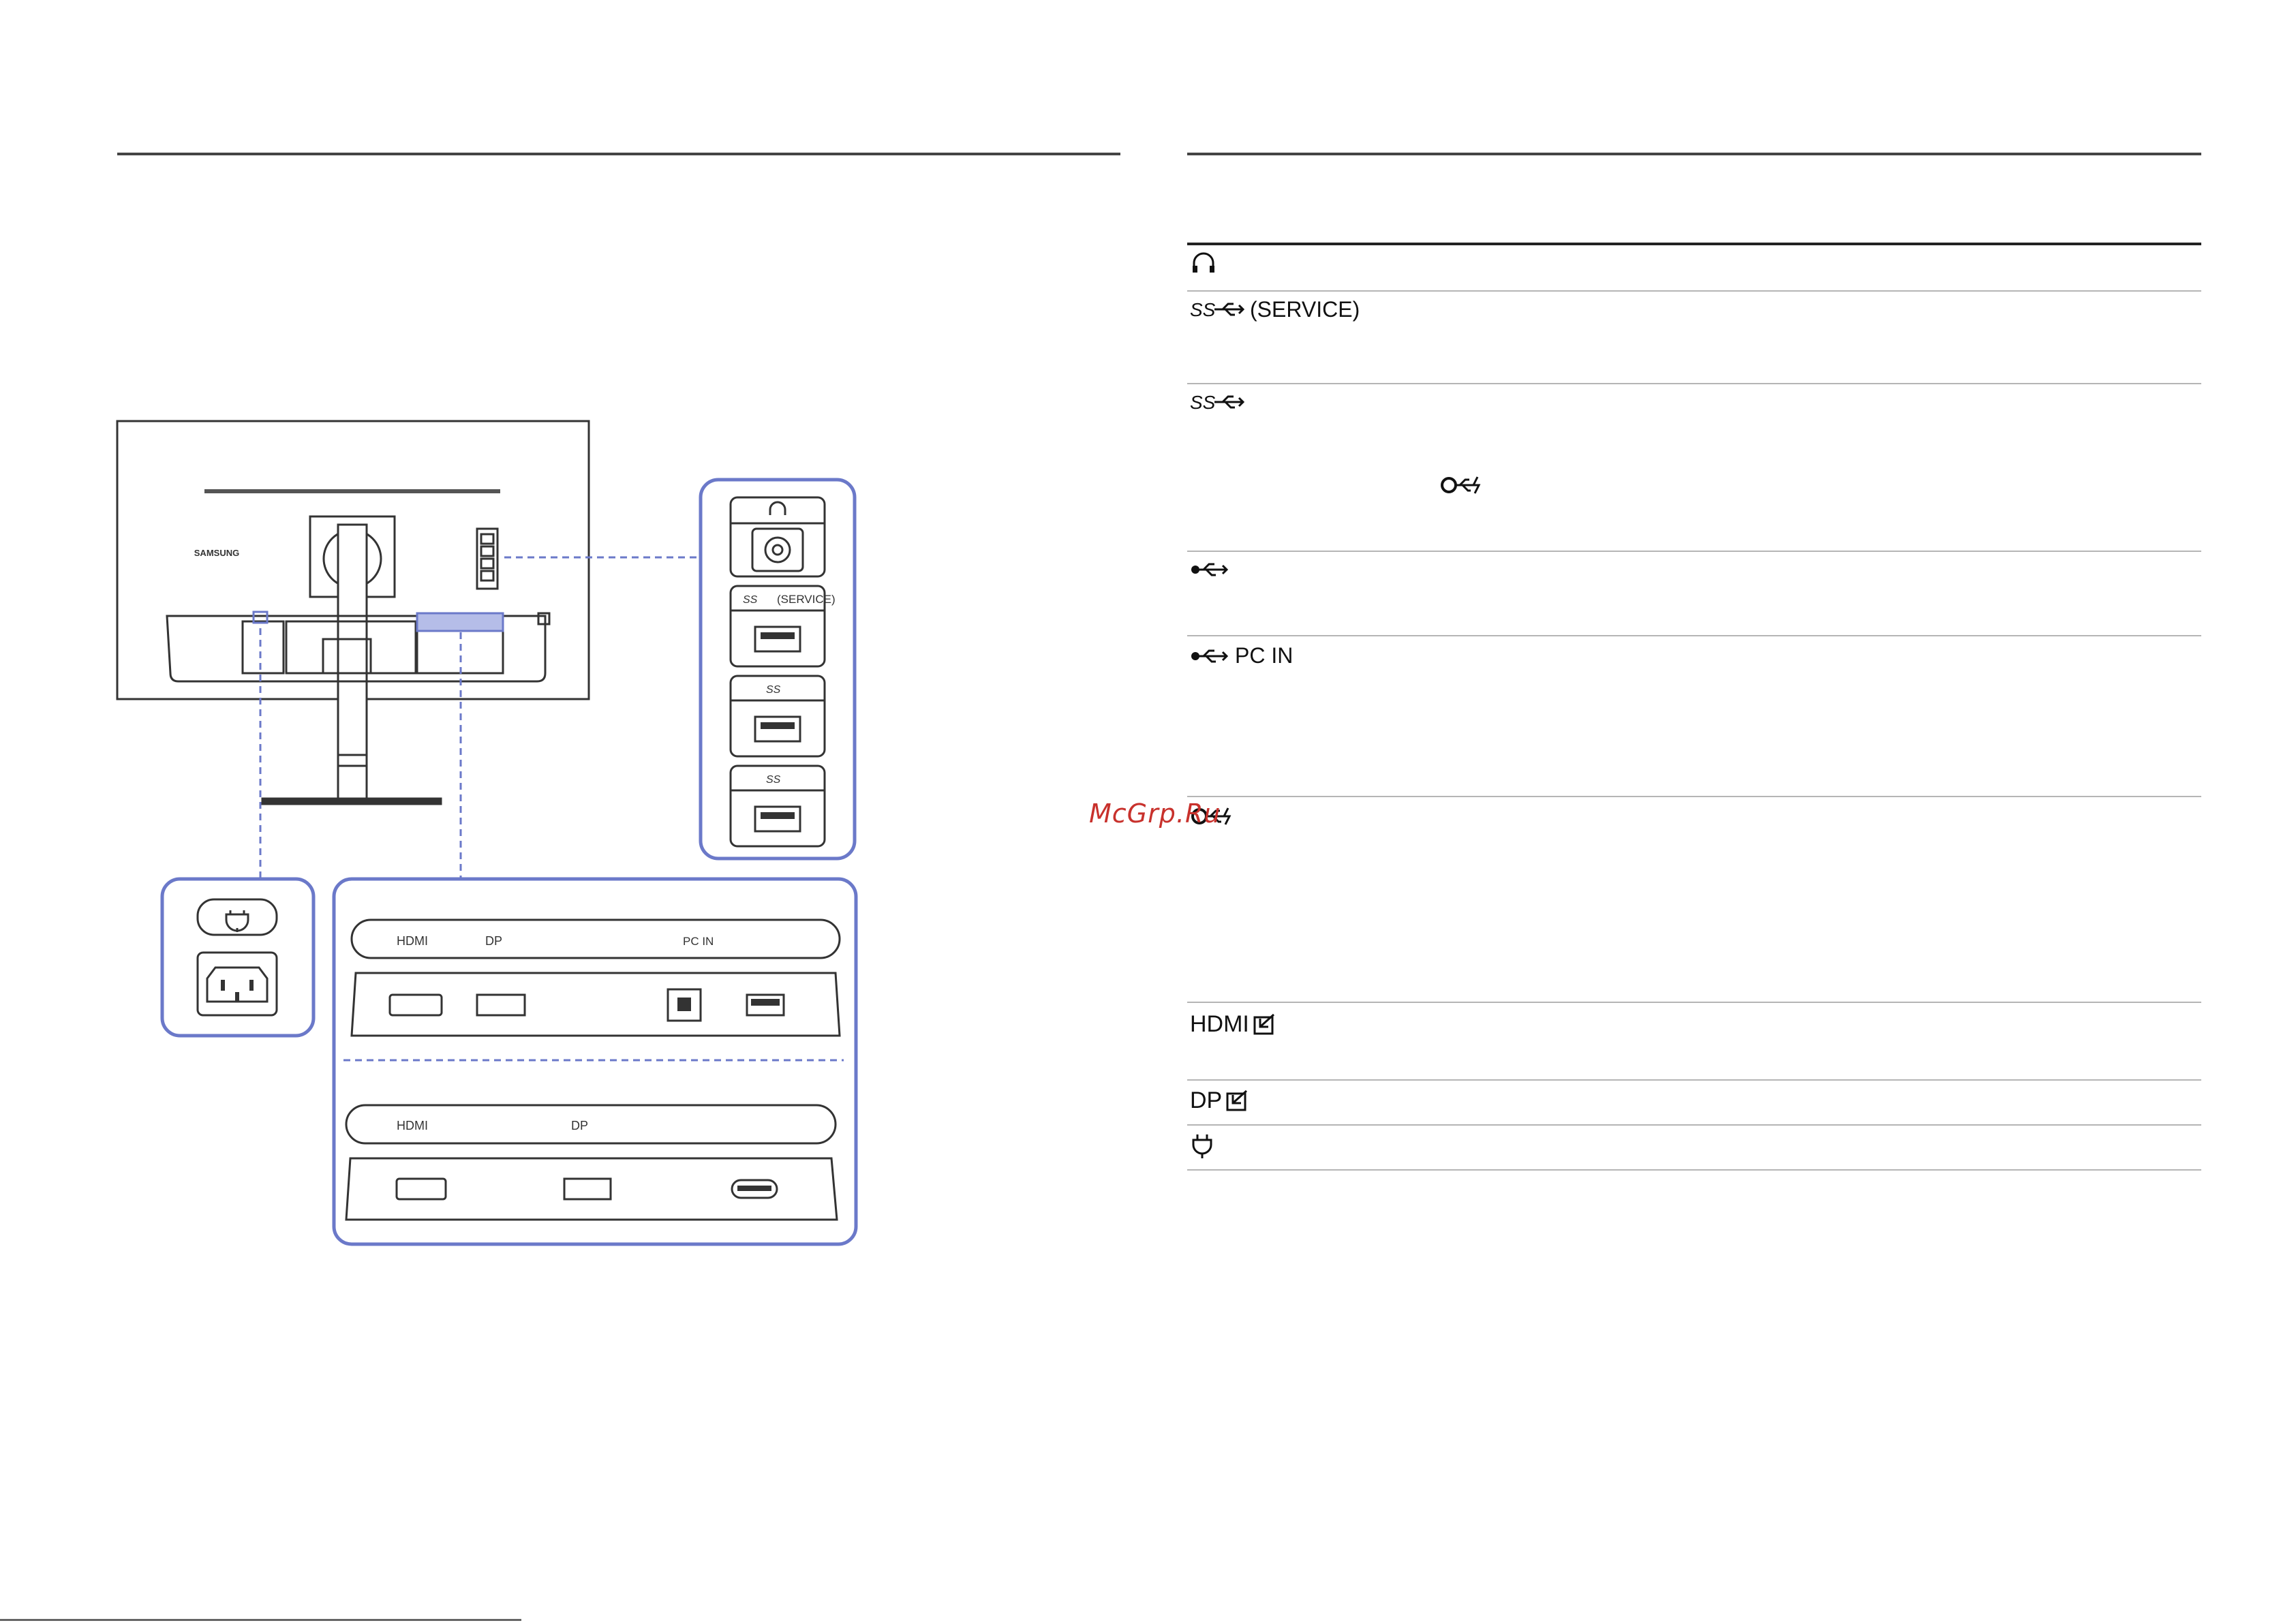 The width and height of the screenshot is (2296, 1623). I want to click on table-row: SS, so click(1218, 402).